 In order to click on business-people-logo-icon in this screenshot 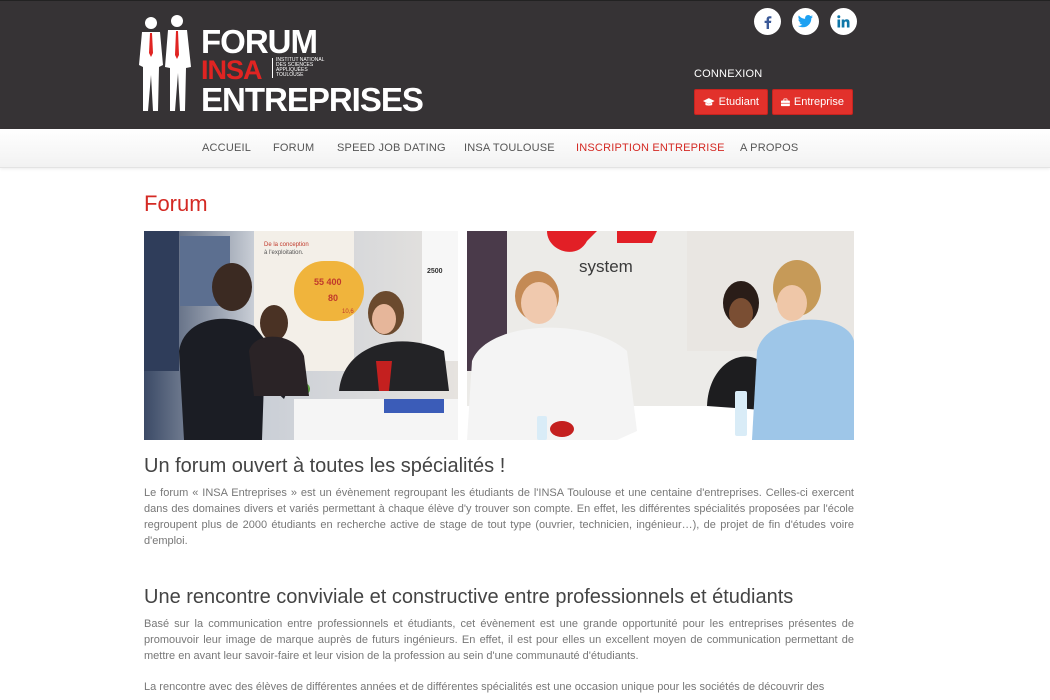, I will do `click(165, 63)`.